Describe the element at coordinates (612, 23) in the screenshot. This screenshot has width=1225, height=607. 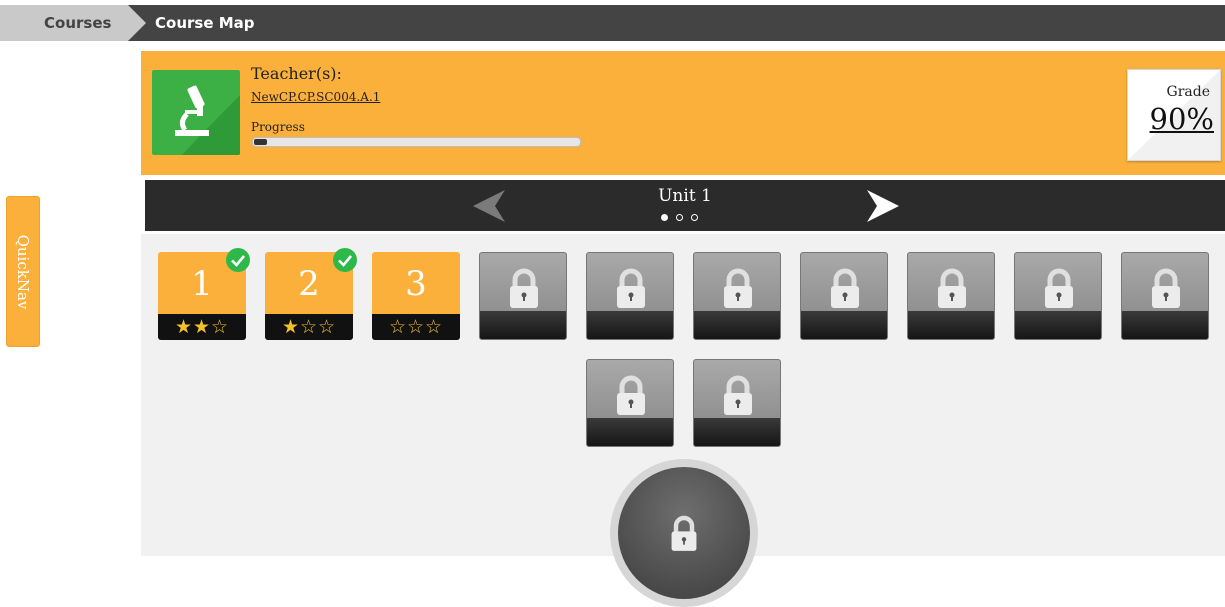
I see `breadcrumb-bar: Courses Course Map` at that location.